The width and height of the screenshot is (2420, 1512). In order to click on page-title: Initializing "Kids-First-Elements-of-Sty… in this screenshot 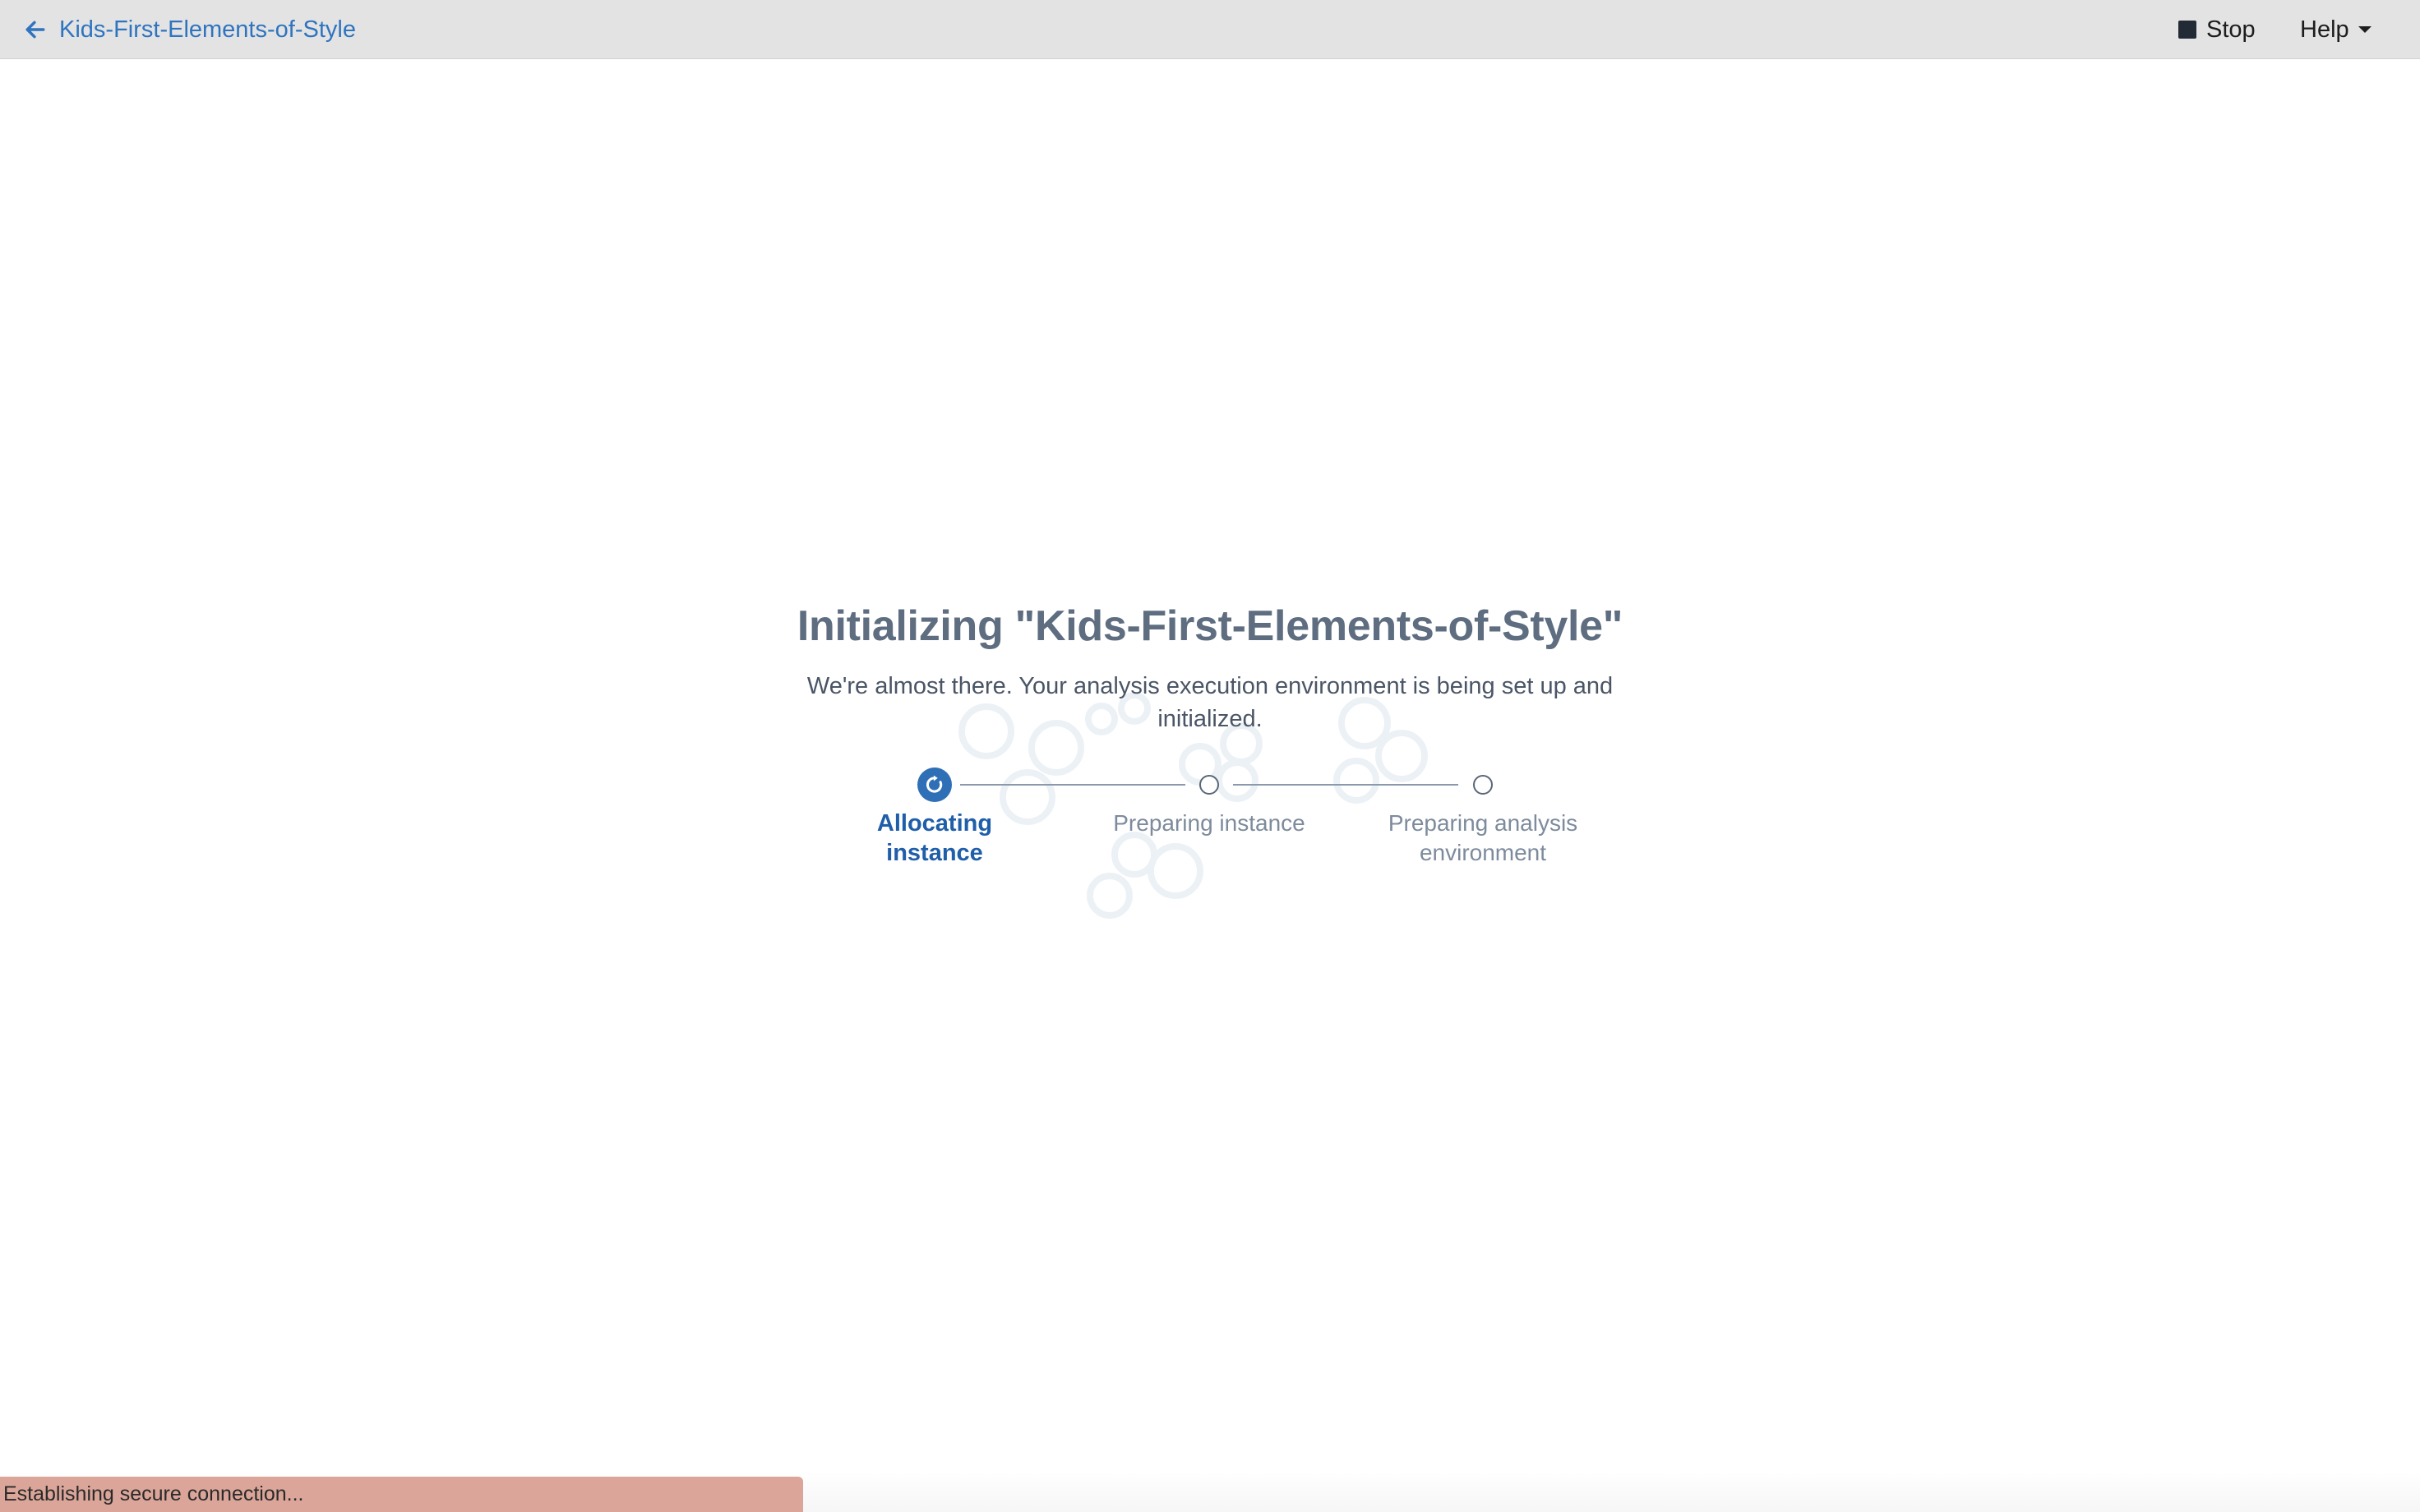, I will do `click(1210, 626)`.